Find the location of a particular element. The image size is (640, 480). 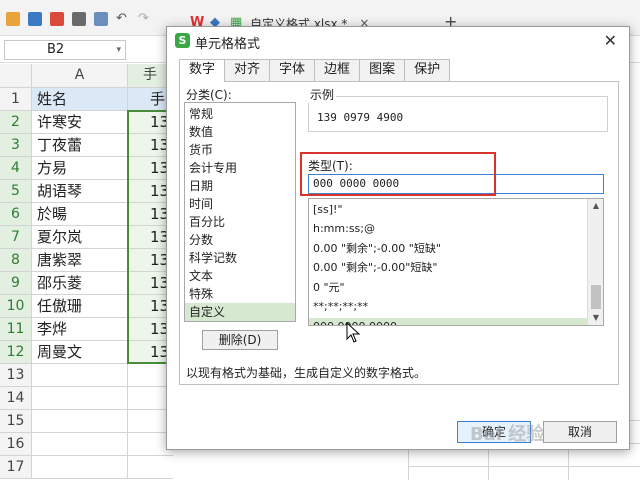

row-header: 10 is located at coordinates (16, 306).